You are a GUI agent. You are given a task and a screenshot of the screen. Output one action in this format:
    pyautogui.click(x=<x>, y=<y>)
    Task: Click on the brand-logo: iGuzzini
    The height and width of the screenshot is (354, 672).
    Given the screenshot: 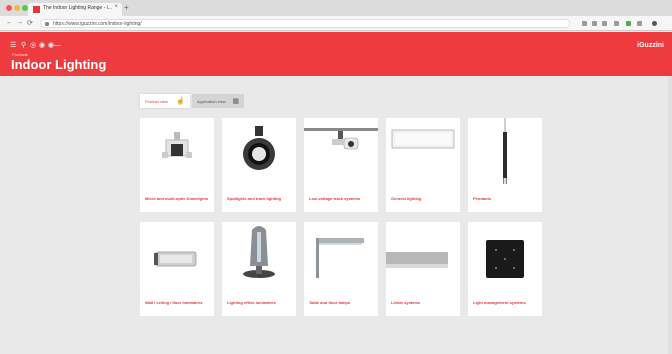 What is the action you would take?
    pyautogui.click(x=650, y=45)
    